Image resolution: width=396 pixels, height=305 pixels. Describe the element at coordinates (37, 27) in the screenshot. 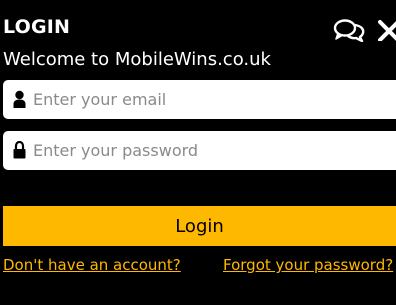

I see `page-title: LOGIN` at that location.